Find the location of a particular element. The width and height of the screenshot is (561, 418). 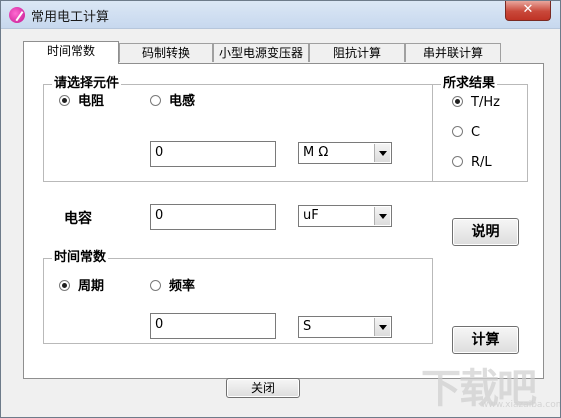

radio-result-t-hz-label: T/Hz is located at coordinates (485, 102).